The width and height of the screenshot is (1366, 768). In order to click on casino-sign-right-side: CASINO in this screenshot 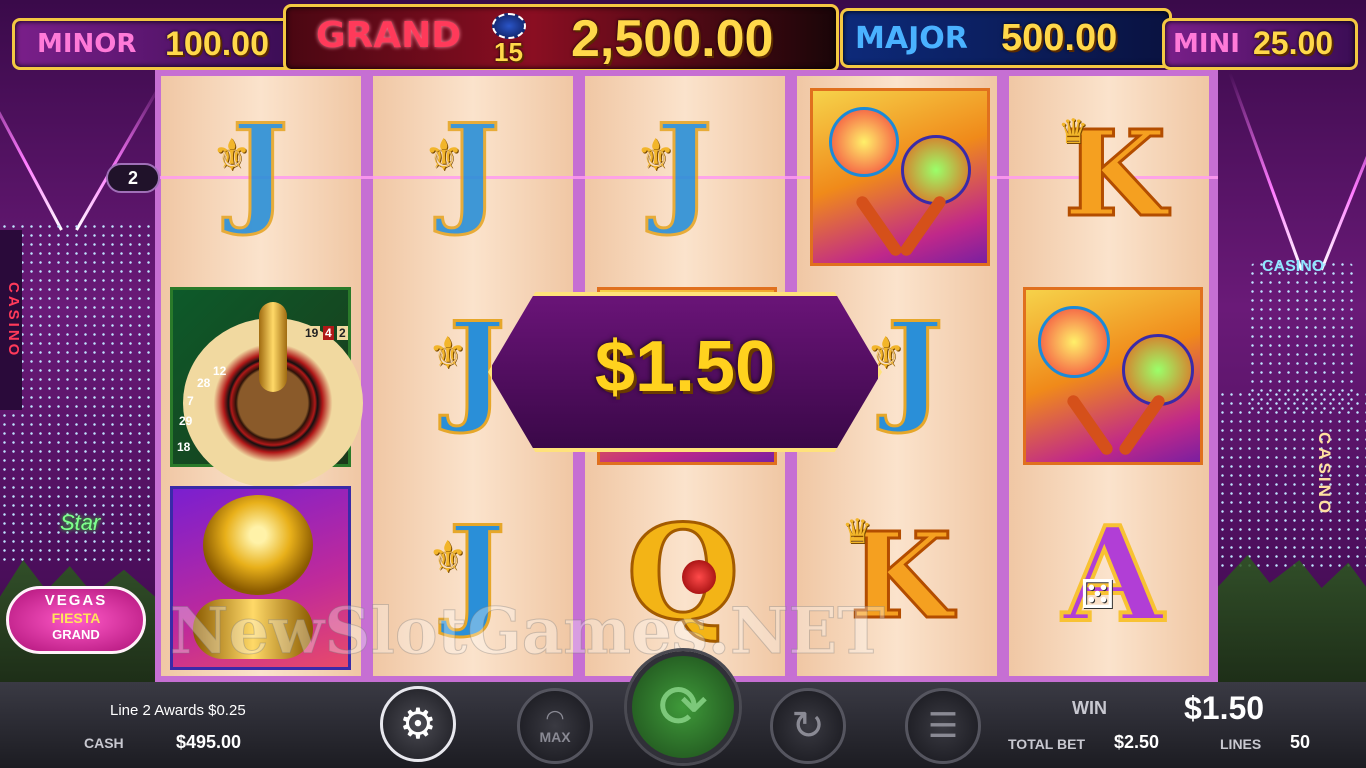, I will do `click(1324, 474)`.